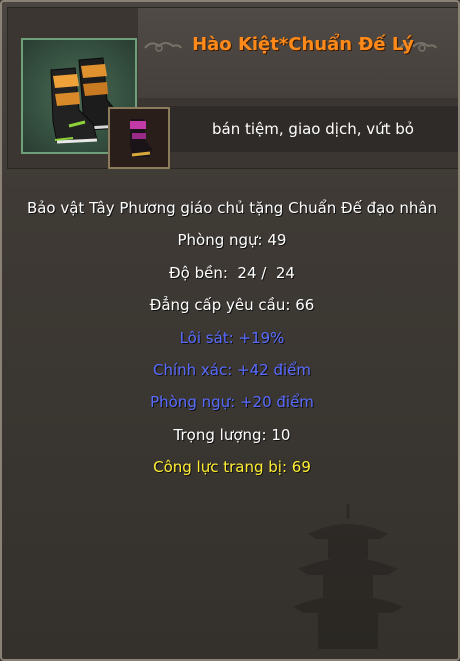 Image resolution: width=460 pixels, height=661 pixels. What do you see at coordinates (232, 272) in the screenshot?
I see `stat-durability: Độ bền: 24 / 24` at bounding box center [232, 272].